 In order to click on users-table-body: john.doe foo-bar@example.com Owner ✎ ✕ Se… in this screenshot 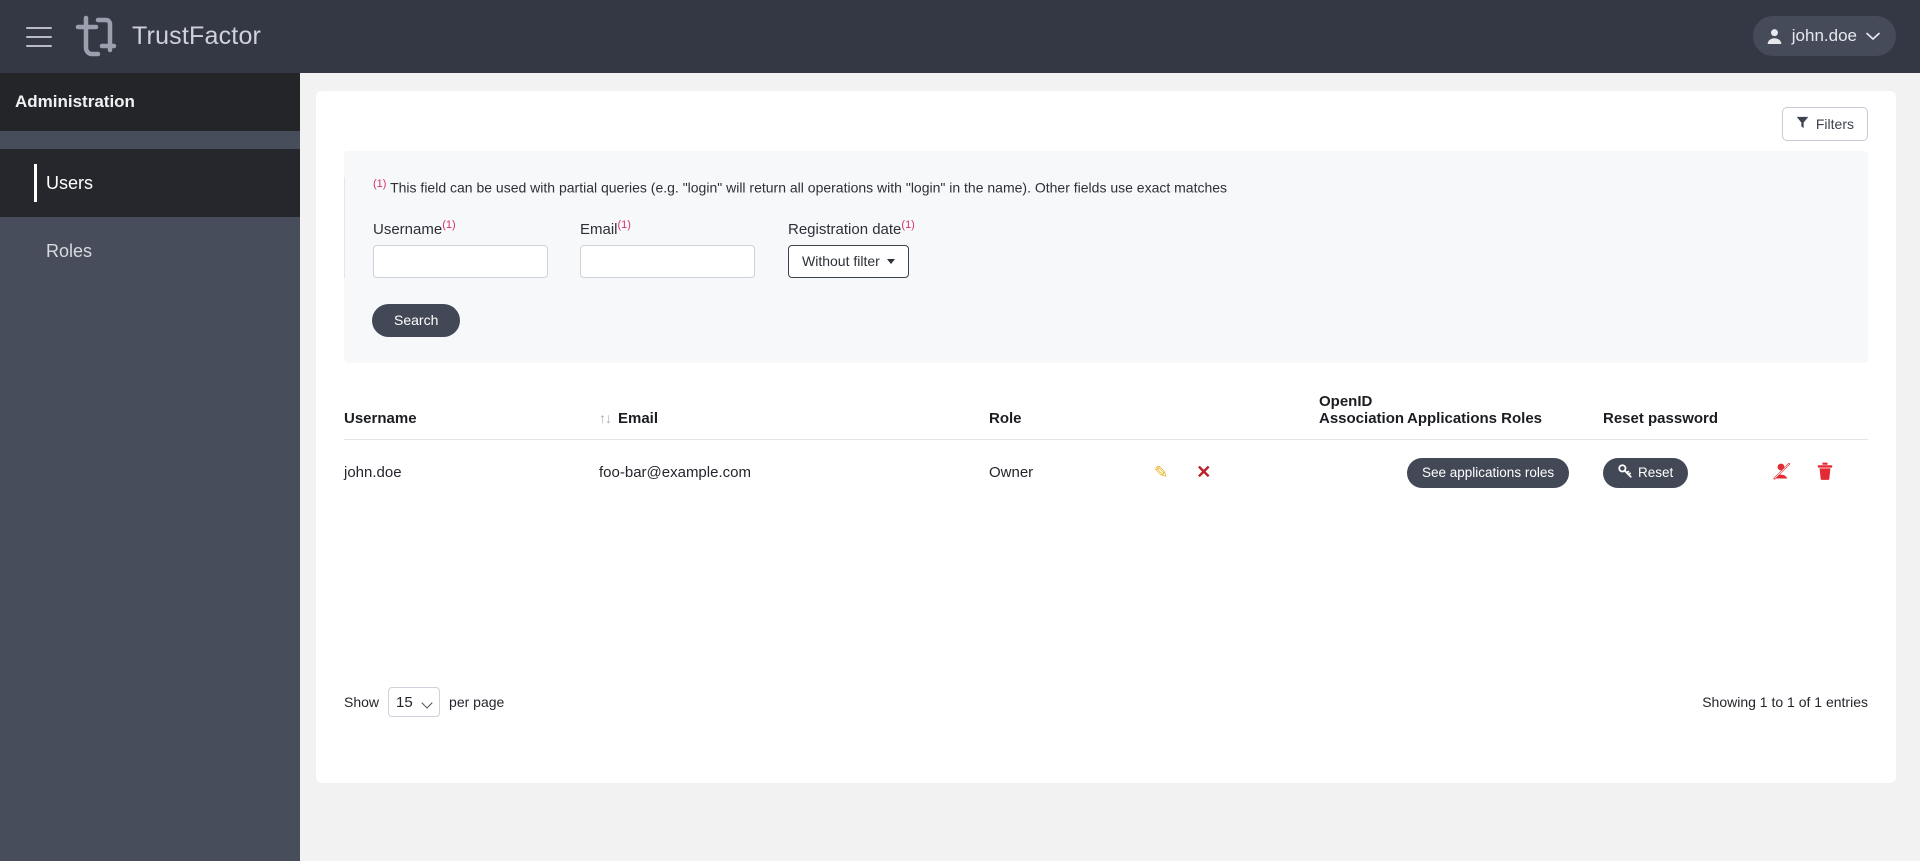, I will do `click(1106, 472)`.